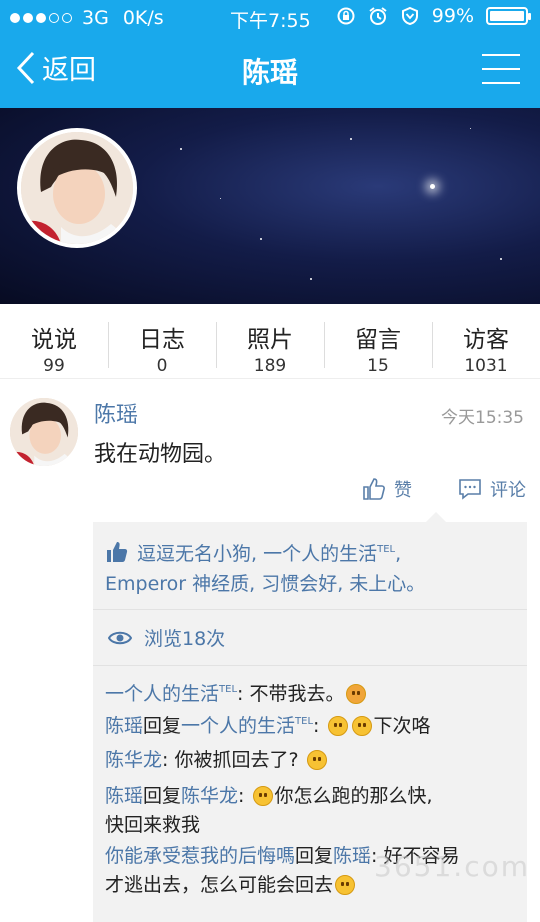 This screenshot has height=922, width=540. Describe the element at coordinates (265, 584) in the screenshot. I see `likers-line2: Emperor 神经质, 习惯会好, 未上心。` at that location.